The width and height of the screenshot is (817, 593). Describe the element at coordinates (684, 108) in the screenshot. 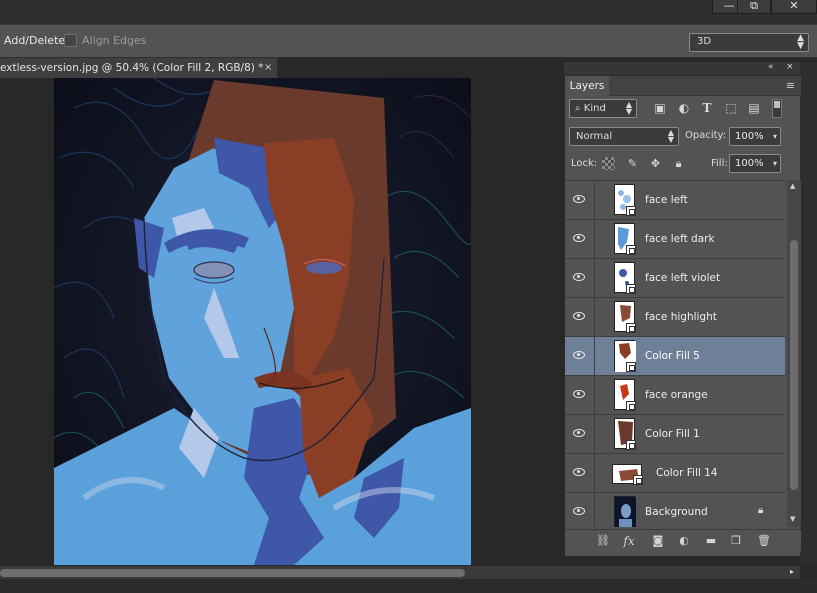

I see `filter-adjustment-layers-icon: ◐` at that location.